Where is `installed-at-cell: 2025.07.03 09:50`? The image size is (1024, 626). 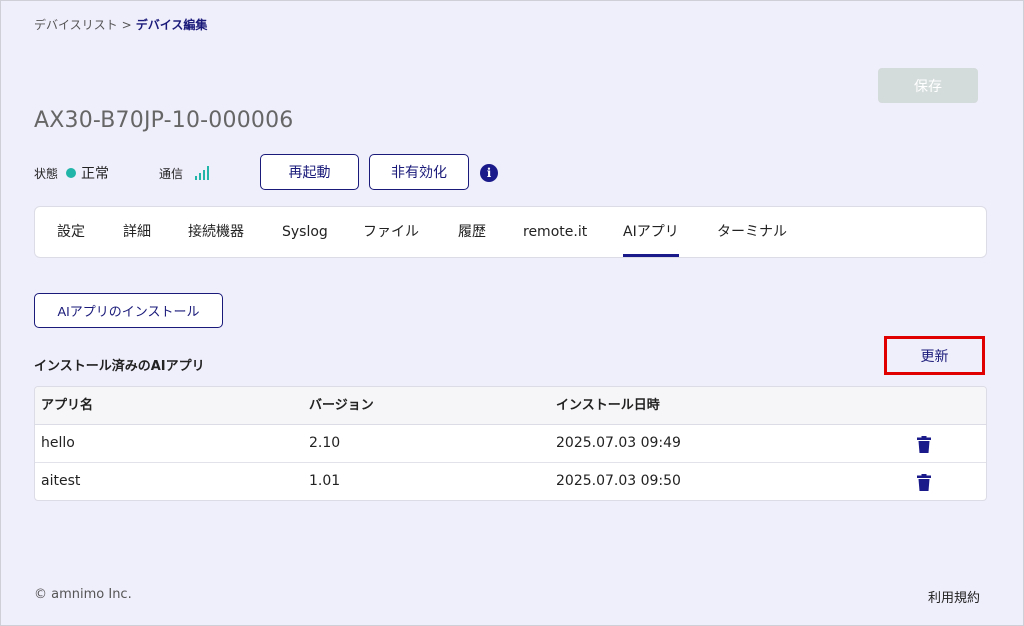
installed-at-cell: 2025.07.03 09:50 is located at coordinates (618, 481).